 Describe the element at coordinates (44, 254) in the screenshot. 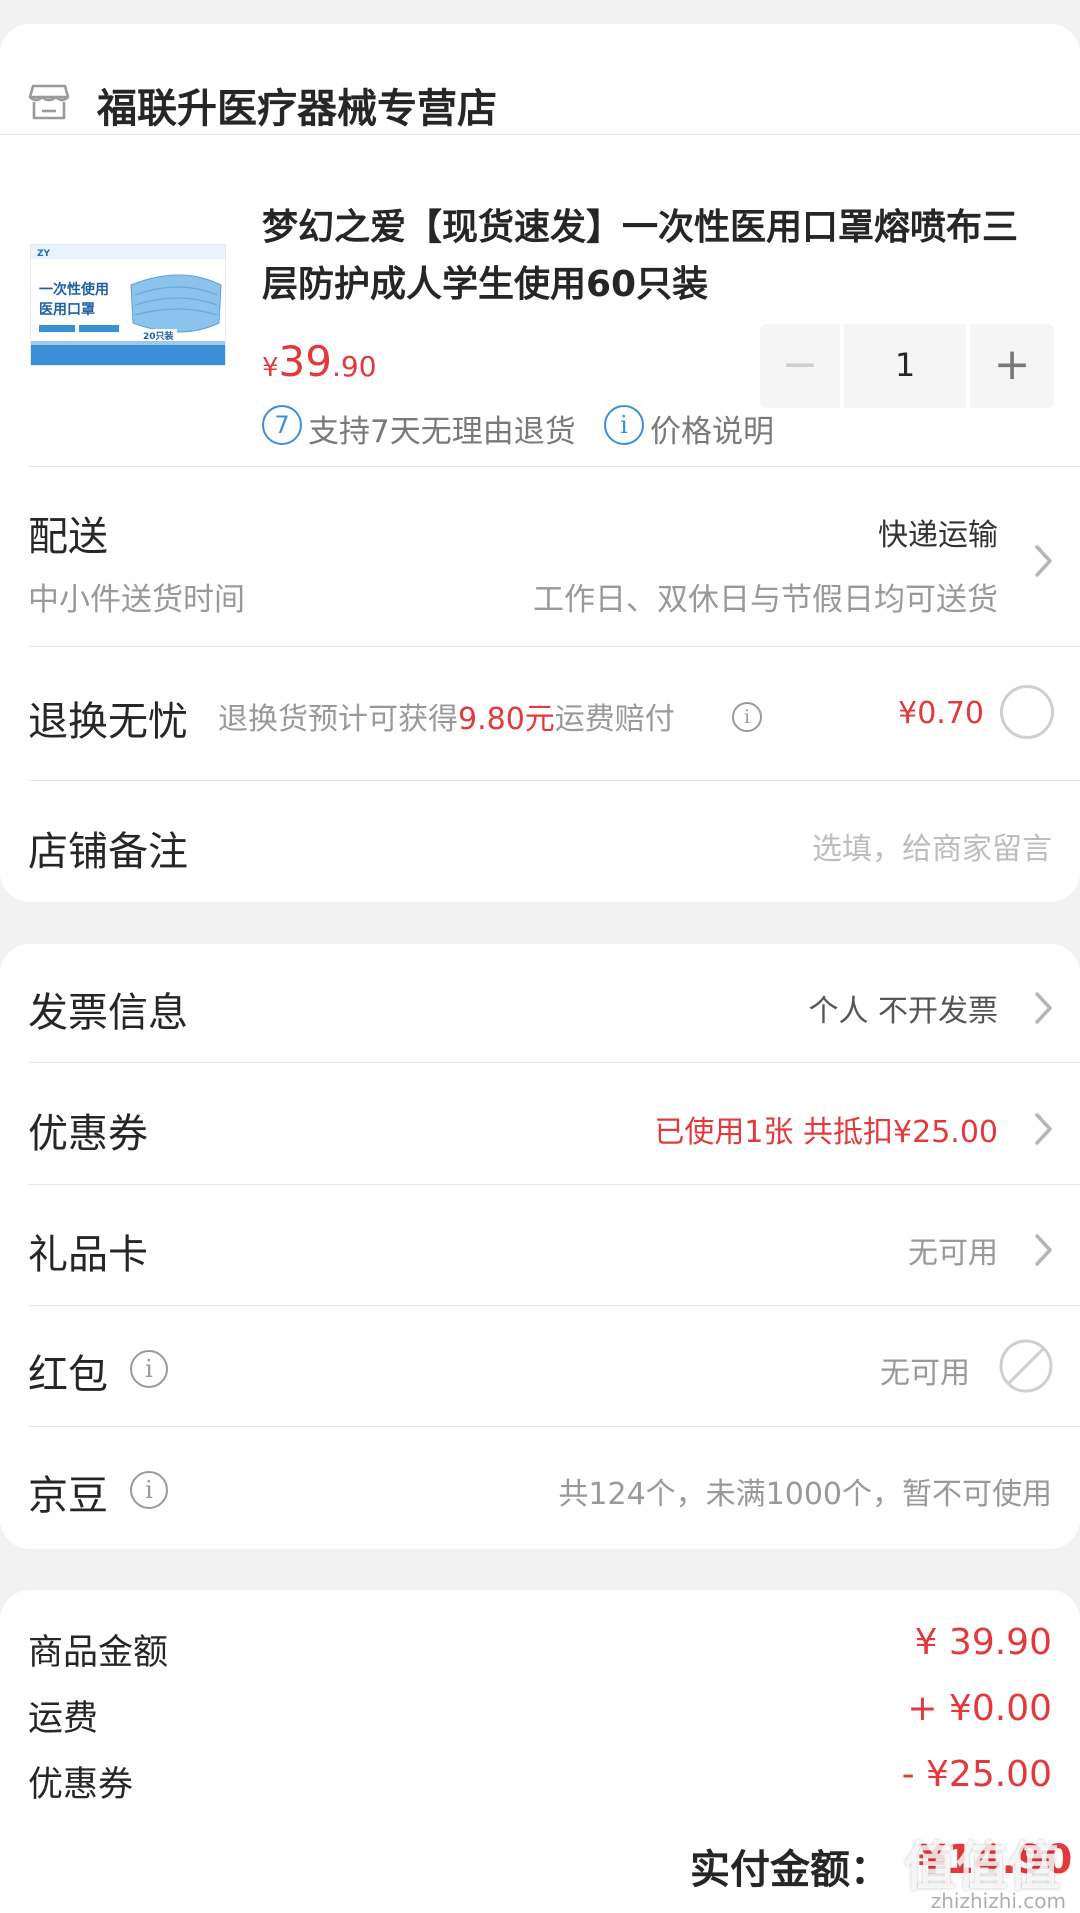

I see `svg-text: ZY` at that location.